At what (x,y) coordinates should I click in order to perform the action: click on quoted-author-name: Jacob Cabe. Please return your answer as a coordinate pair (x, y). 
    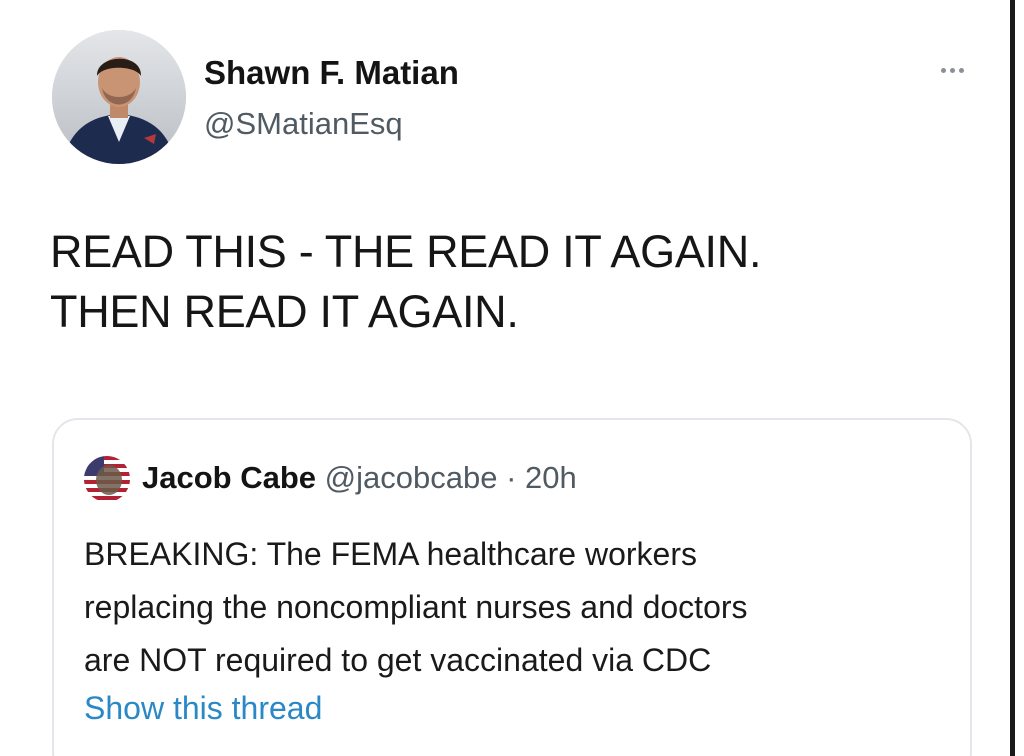
    Looking at the image, I should click on (229, 477).